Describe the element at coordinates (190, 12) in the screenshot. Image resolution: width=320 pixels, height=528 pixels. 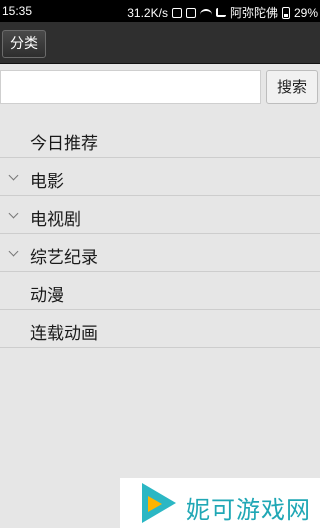
I see `alarm-icon` at that location.